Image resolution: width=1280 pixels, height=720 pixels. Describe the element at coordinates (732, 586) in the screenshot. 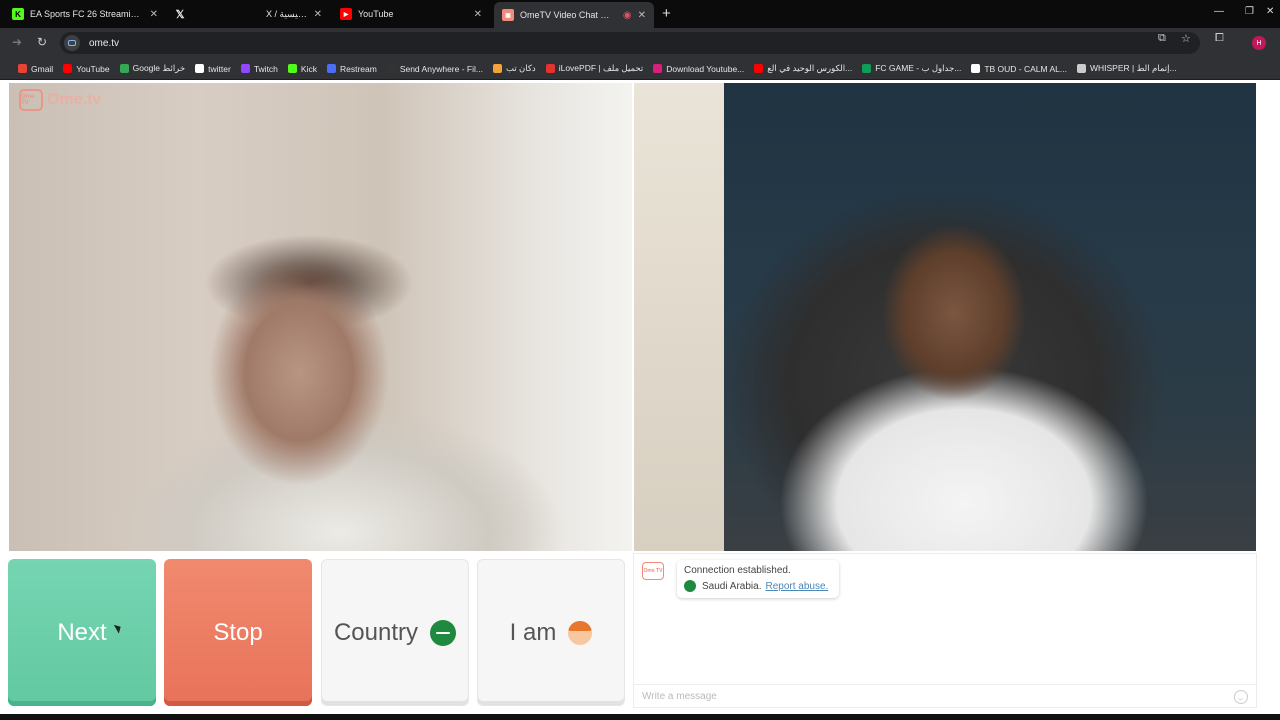

I see `stranger-country: Saudi Arabia.` at that location.